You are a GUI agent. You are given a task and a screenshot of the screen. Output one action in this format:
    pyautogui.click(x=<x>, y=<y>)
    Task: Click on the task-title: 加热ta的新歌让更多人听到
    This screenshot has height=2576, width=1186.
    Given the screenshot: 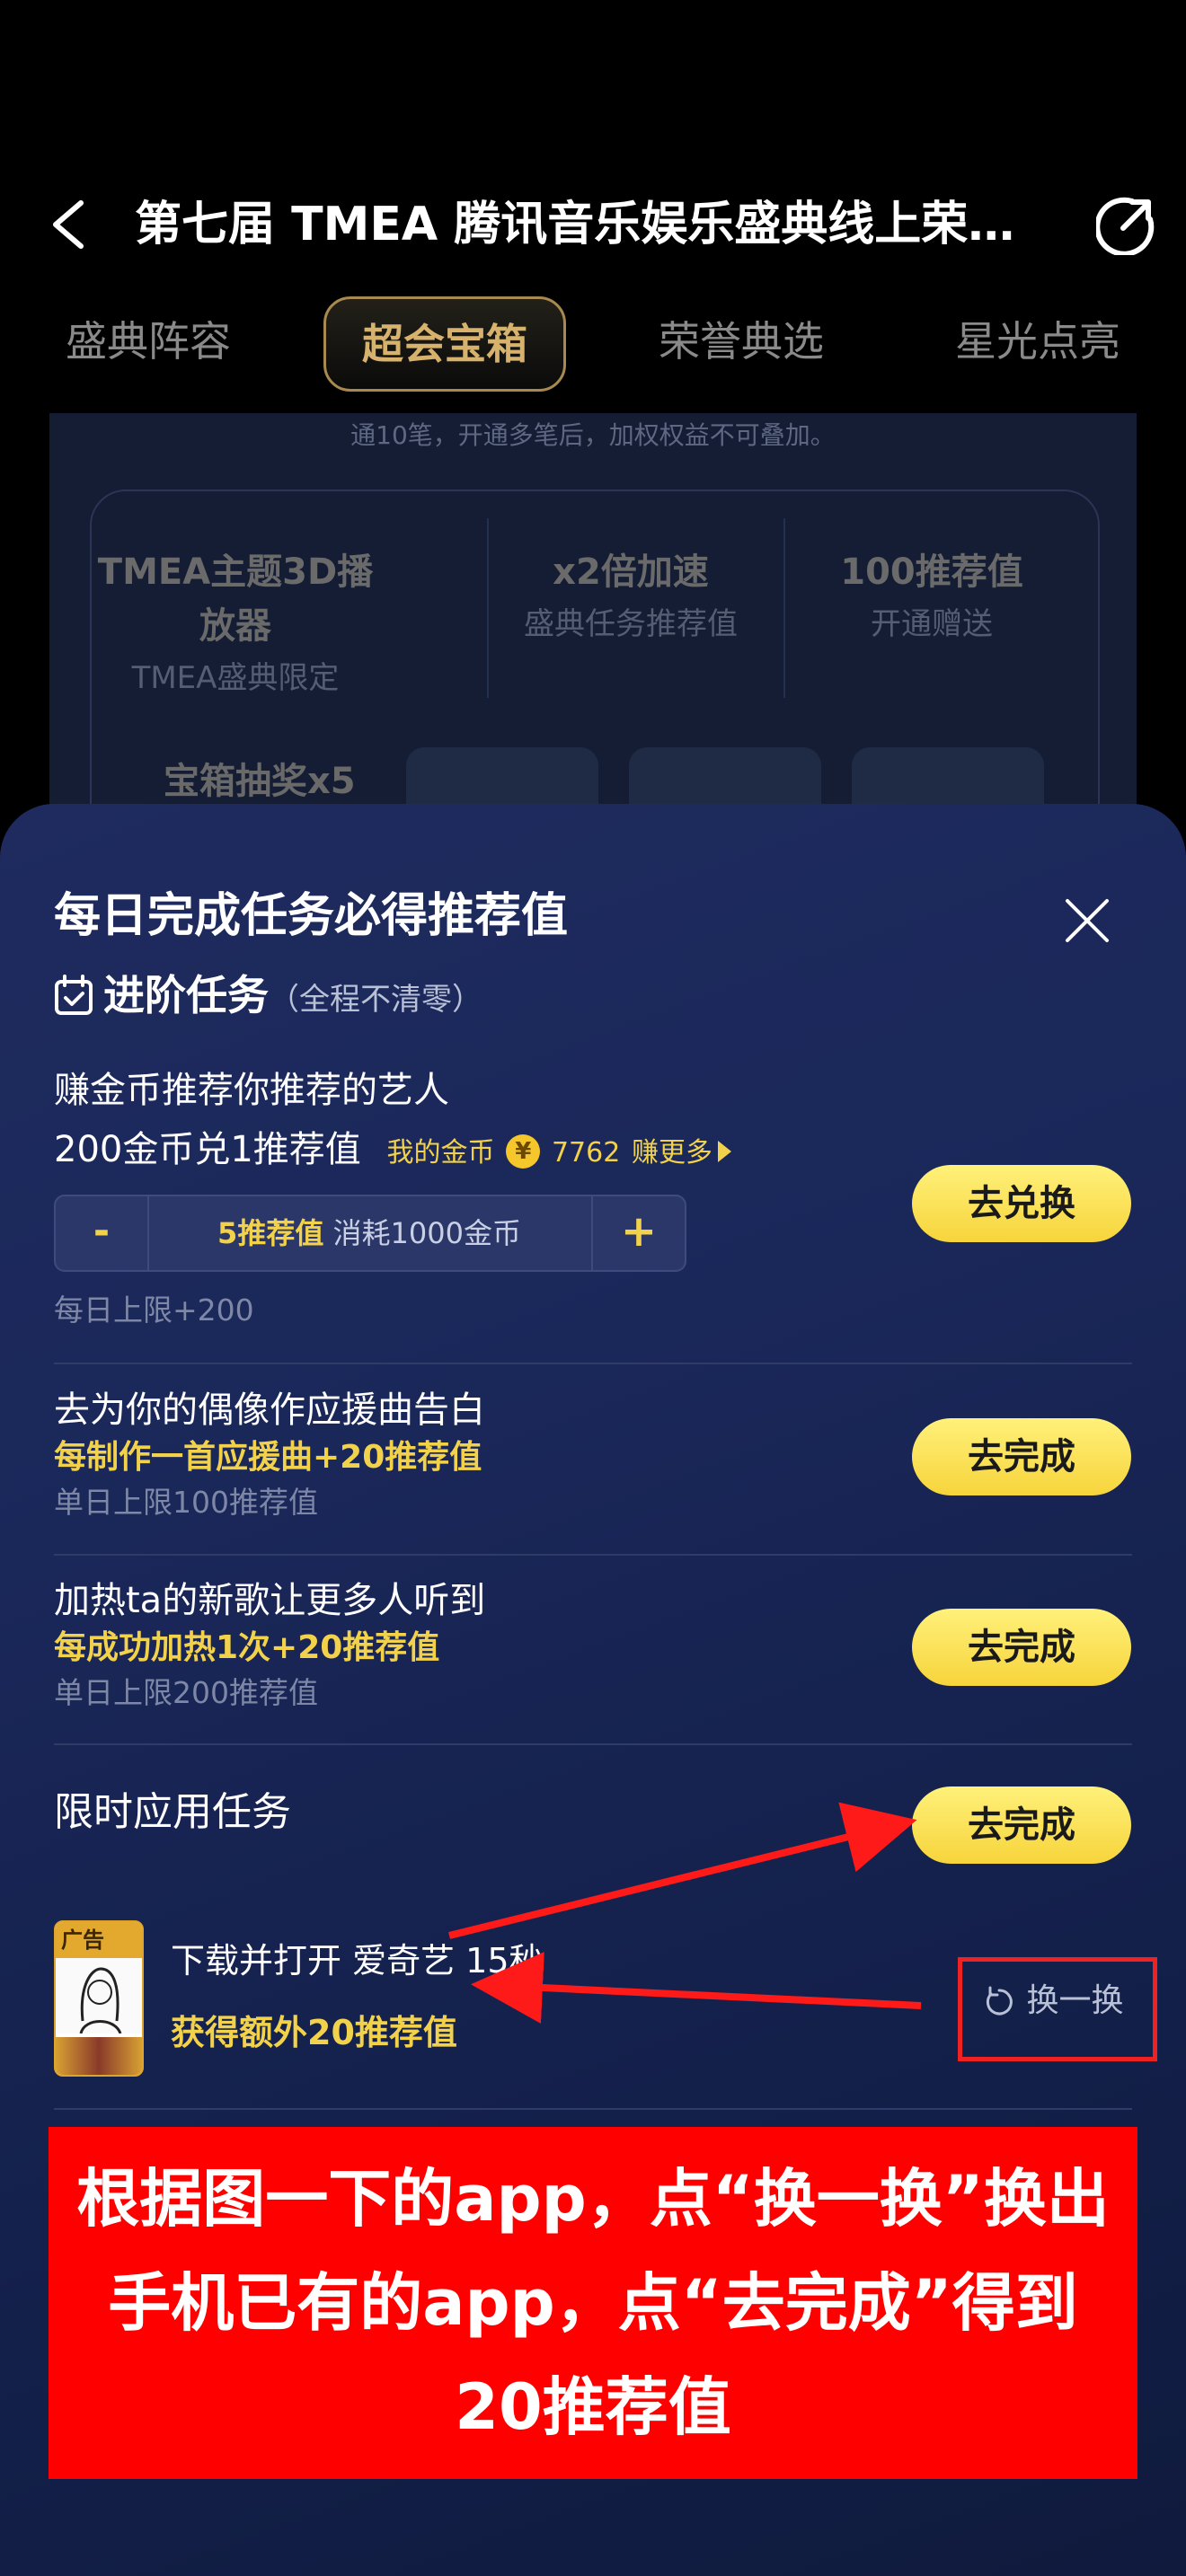 What is the action you would take?
    pyautogui.click(x=270, y=1600)
    